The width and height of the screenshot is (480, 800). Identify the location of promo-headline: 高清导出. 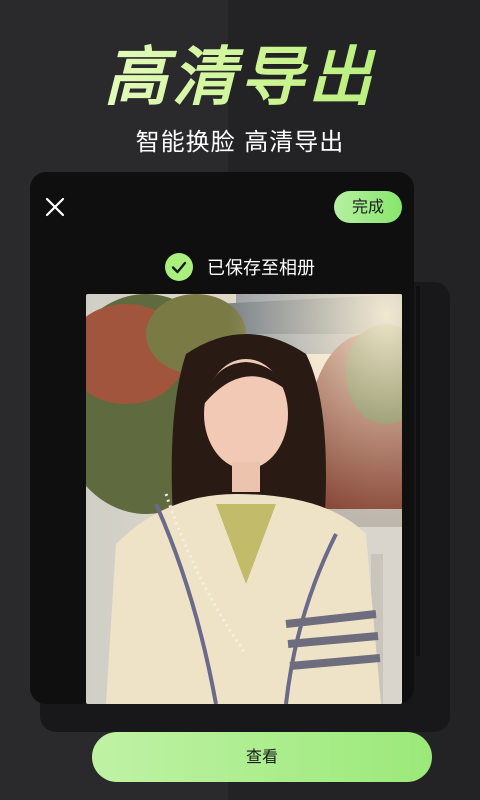
(240, 72).